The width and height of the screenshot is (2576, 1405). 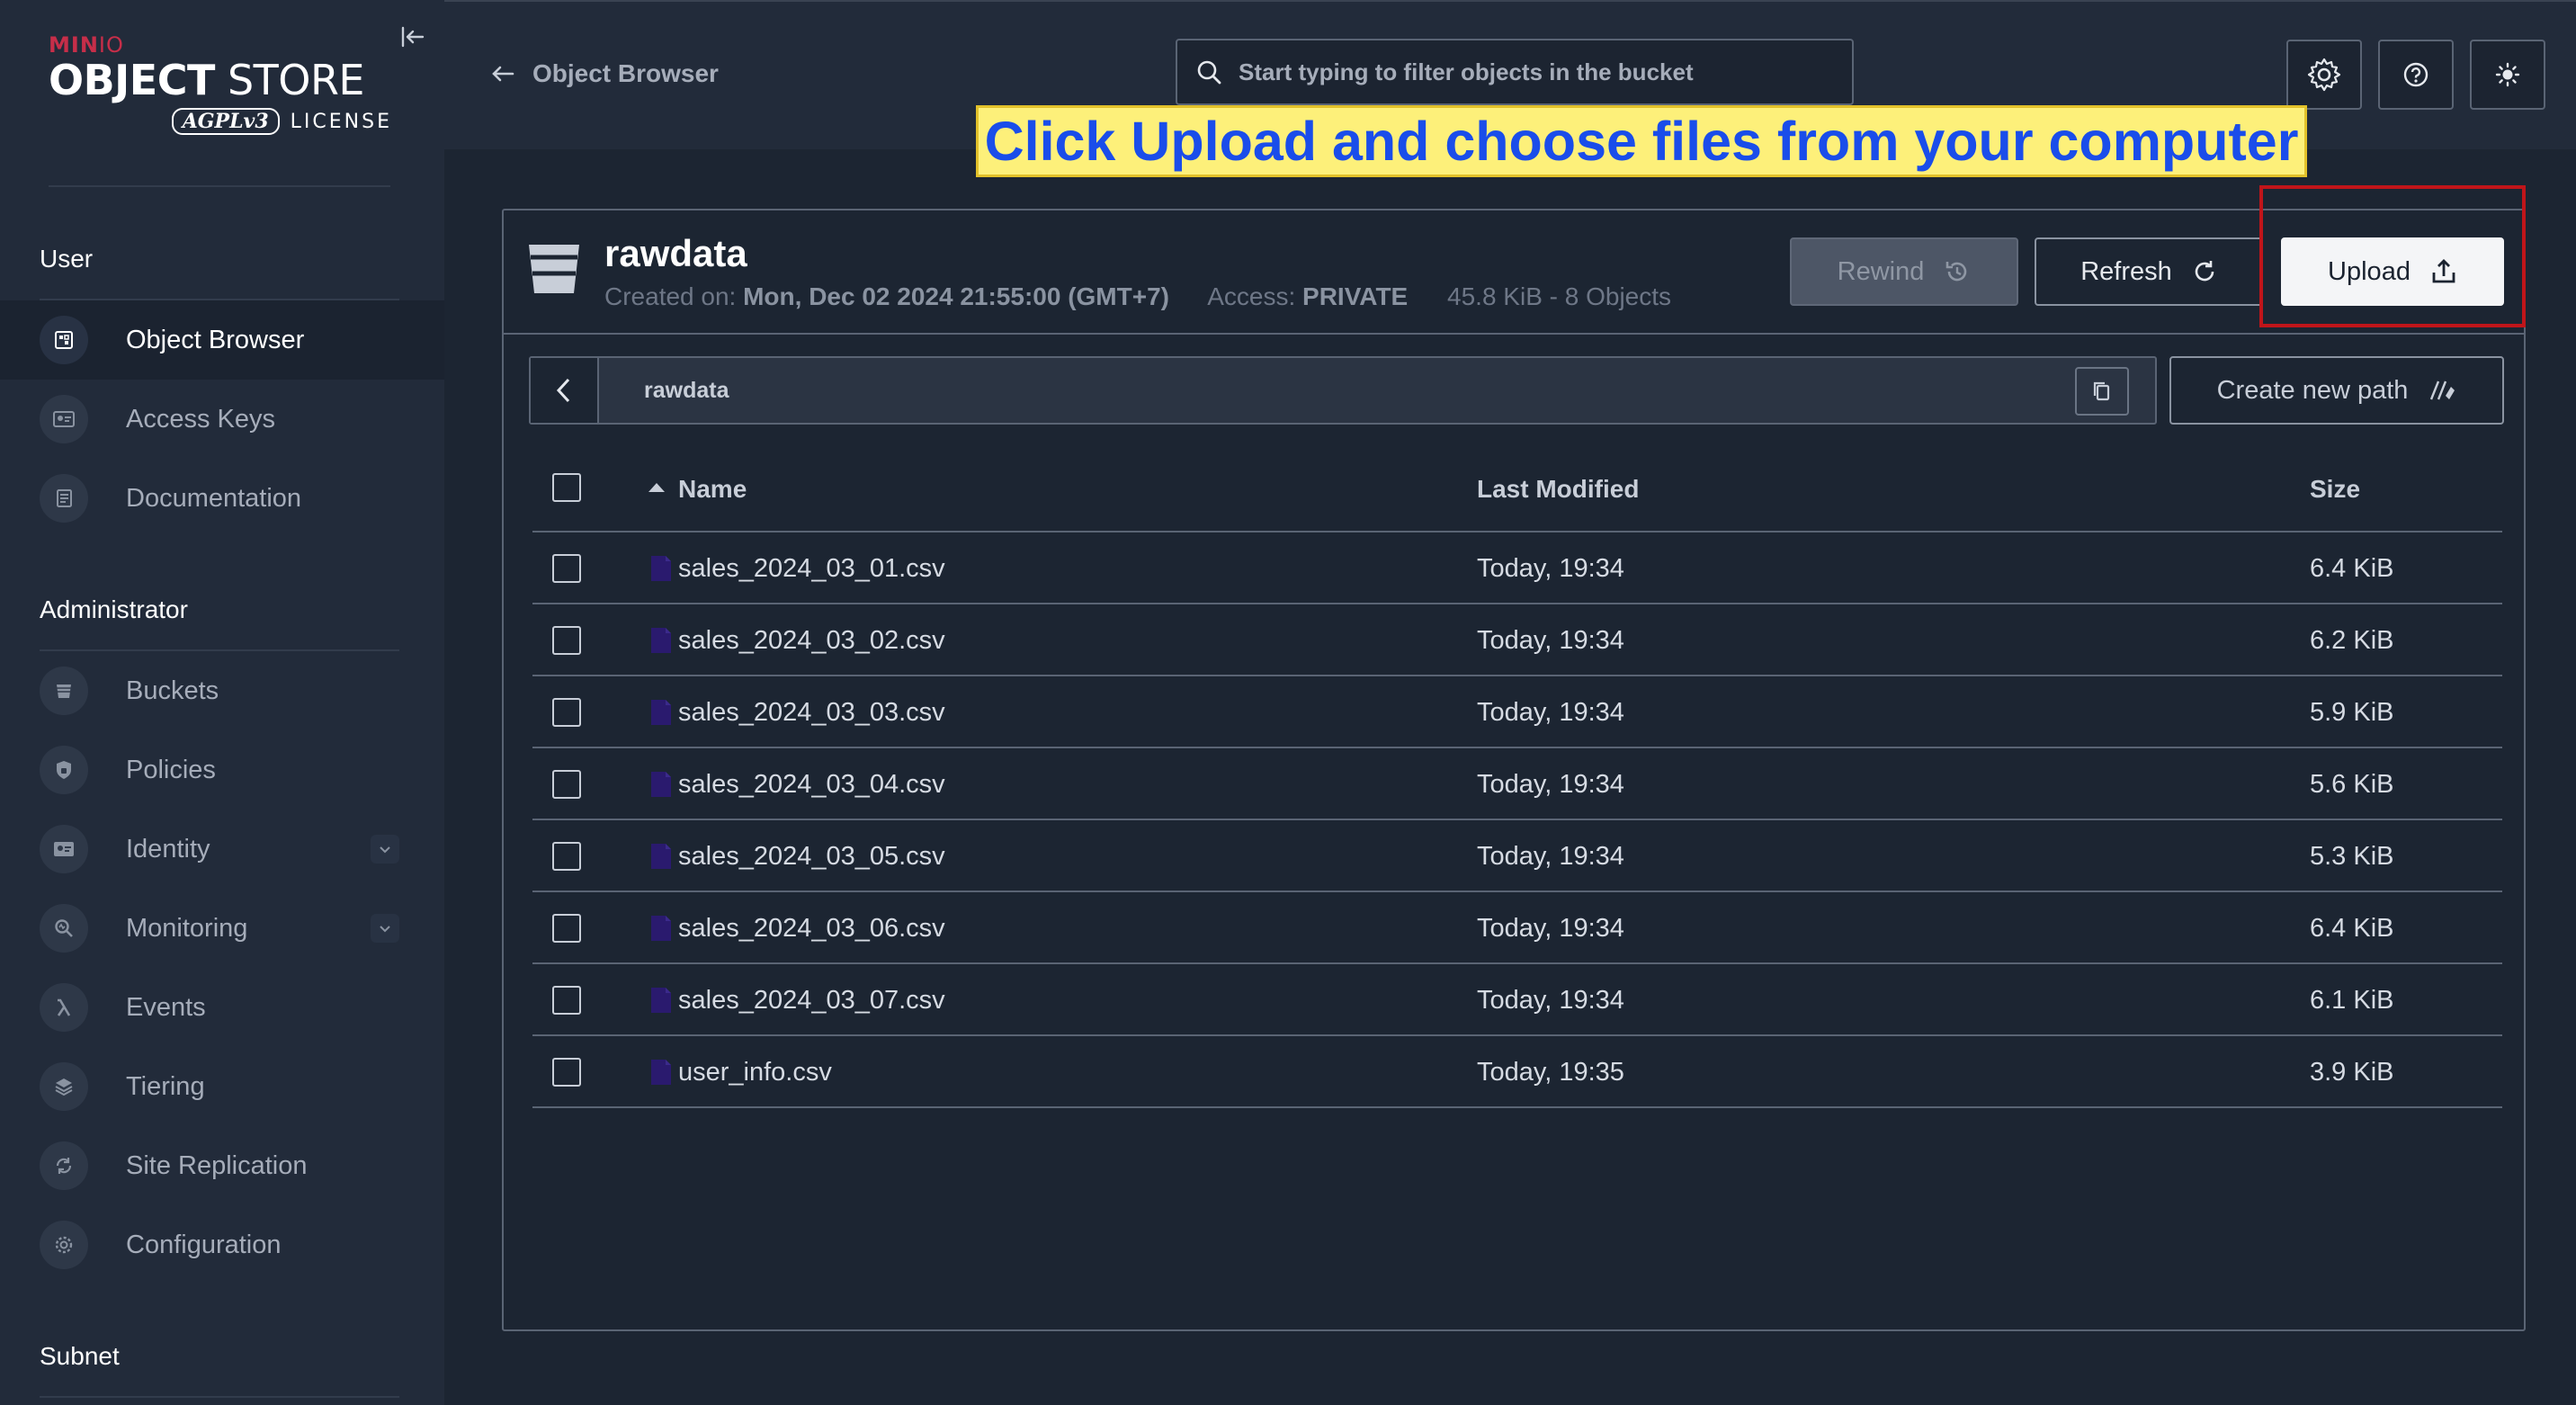 I want to click on file-name: sales_2024_03_01.csv, so click(x=811, y=568).